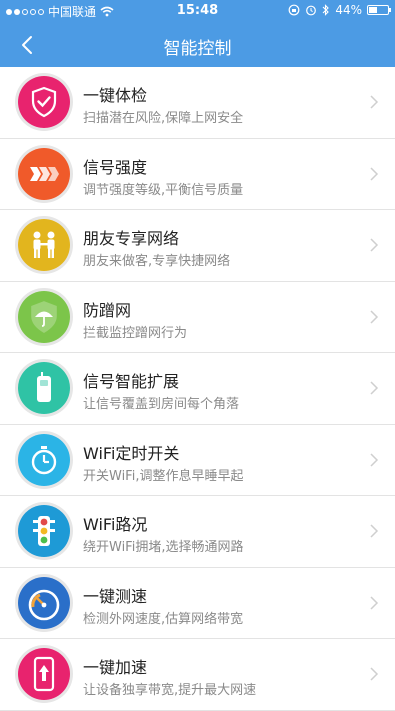 The width and height of the screenshot is (395, 711). Describe the element at coordinates (131, 453) in the screenshot. I see `item-title: WiFi定时开关` at that location.